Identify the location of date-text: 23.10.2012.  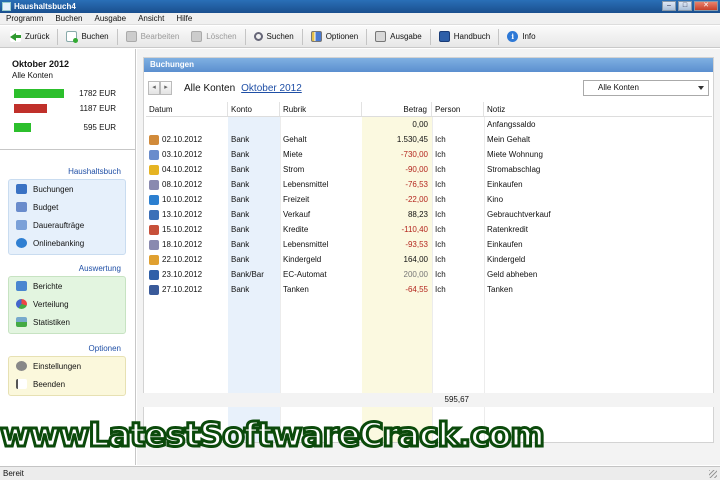
(182, 274).